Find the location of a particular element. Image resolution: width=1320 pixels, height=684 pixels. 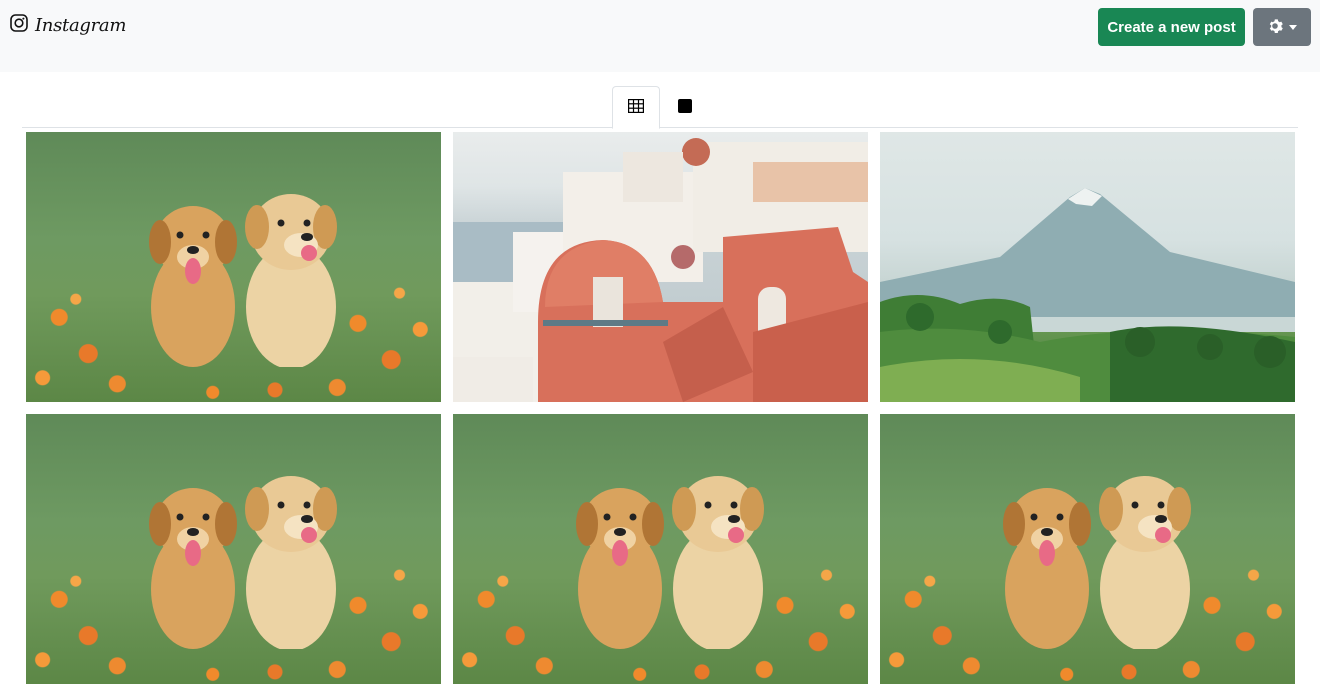

tab-grid-view is located at coordinates (636, 107).